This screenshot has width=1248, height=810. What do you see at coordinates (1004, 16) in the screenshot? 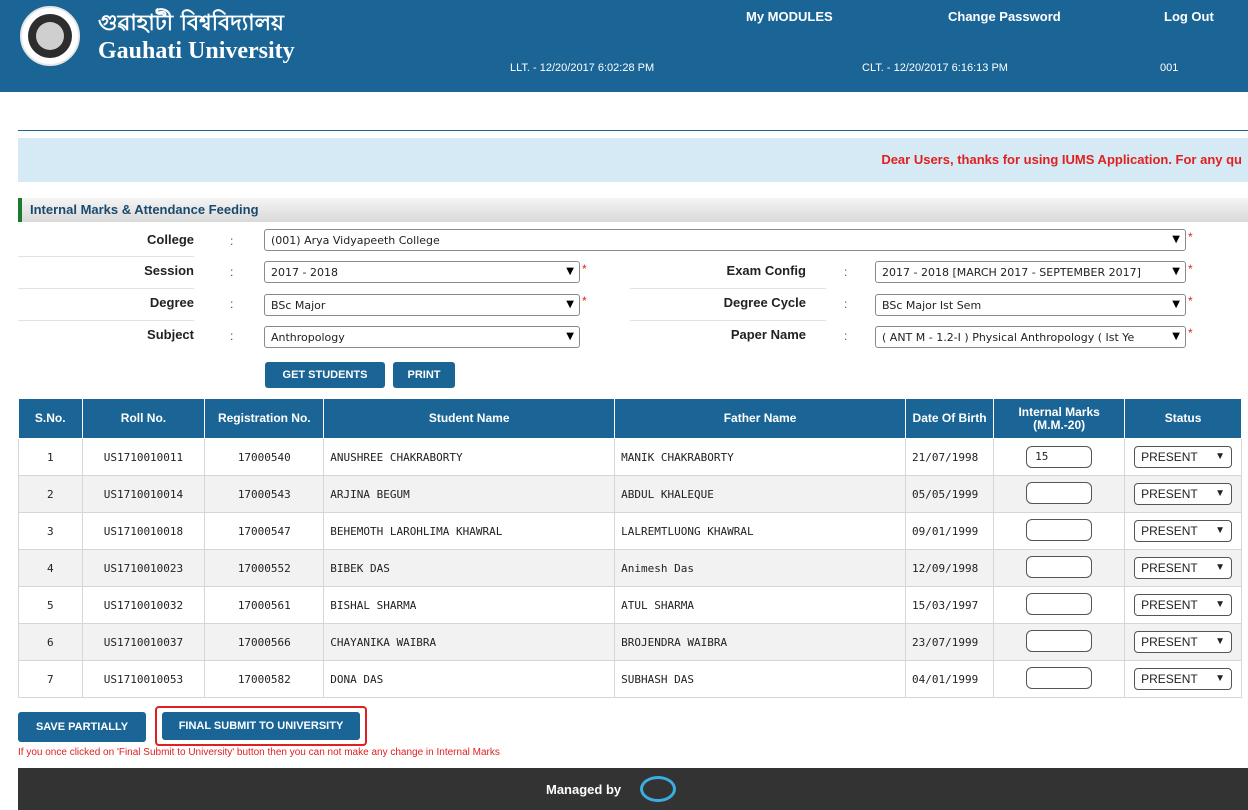
I see `change-password-link: Change Password` at bounding box center [1004, 16].